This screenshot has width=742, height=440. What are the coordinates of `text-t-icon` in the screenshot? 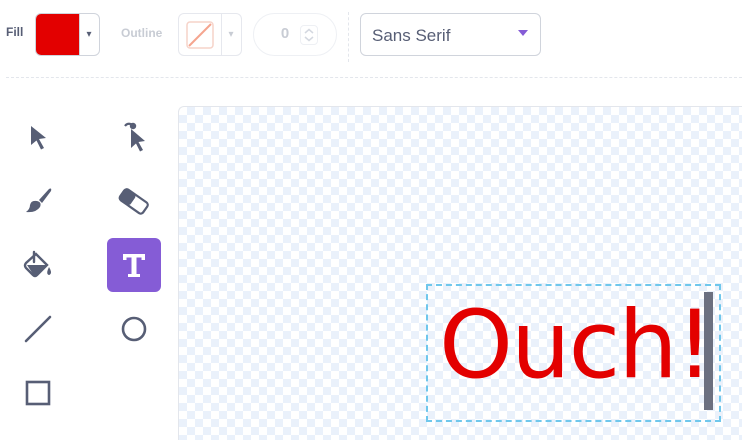 It's located at (134, 265).